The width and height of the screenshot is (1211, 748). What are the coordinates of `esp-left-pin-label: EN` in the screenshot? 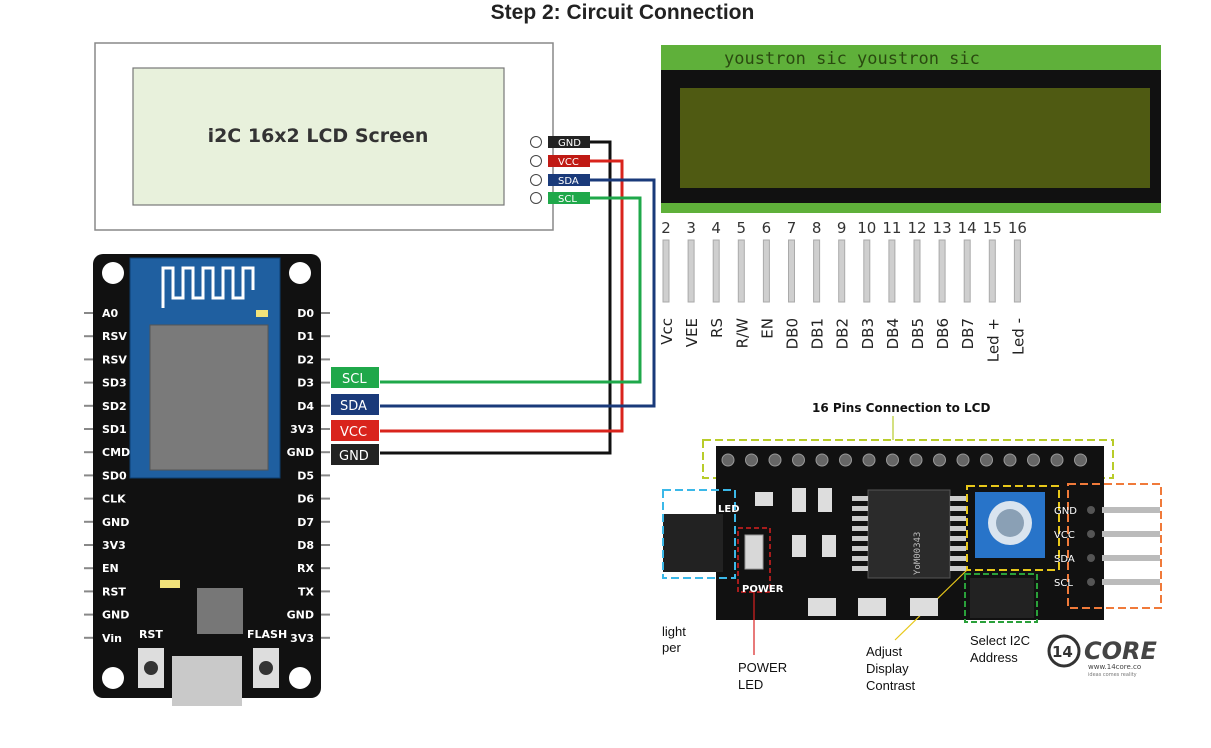 It's located at (110, 568).